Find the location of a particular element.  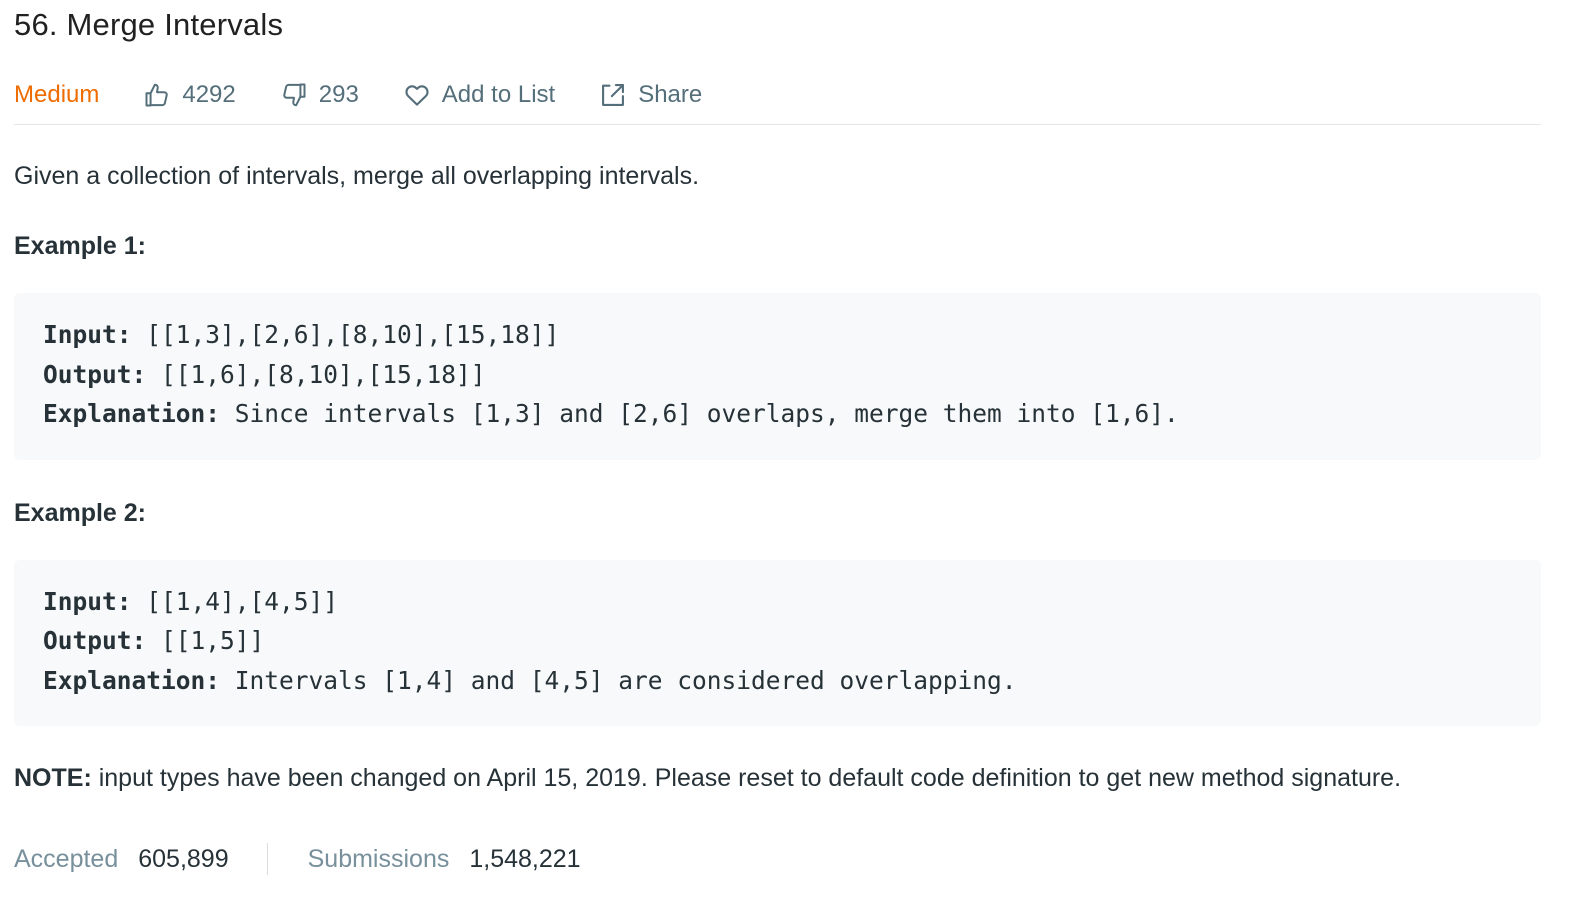

submissions-label: Submissions is located at coordinates (378, 859).